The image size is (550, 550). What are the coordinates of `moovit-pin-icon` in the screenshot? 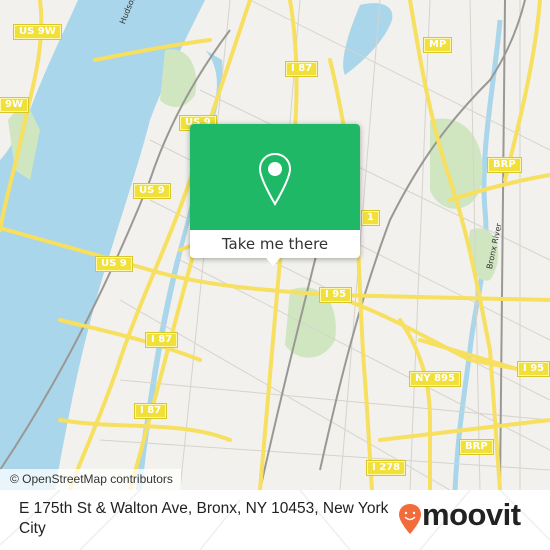 It's located at (410, 519).